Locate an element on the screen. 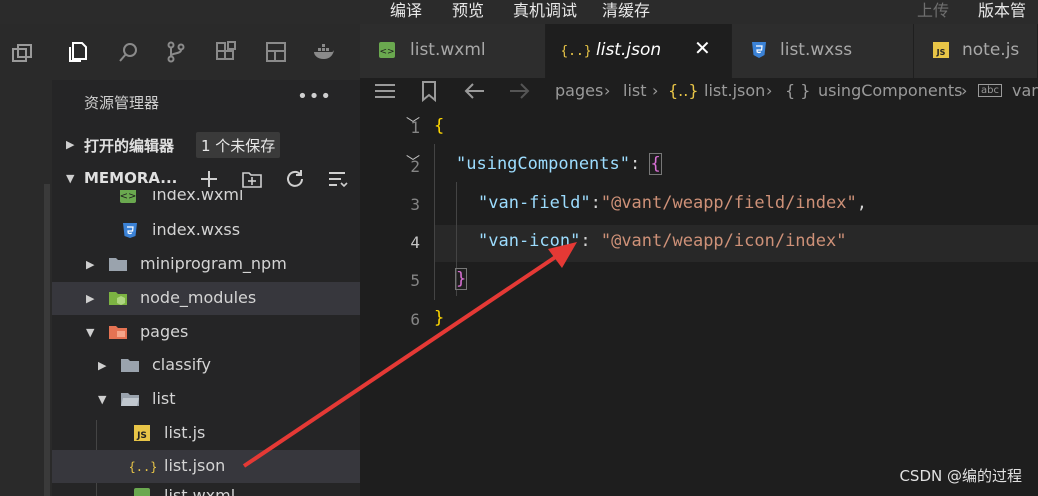 This screenshot has width=1038, height=496. new-folder-icon is located at coordinates (252, 179).